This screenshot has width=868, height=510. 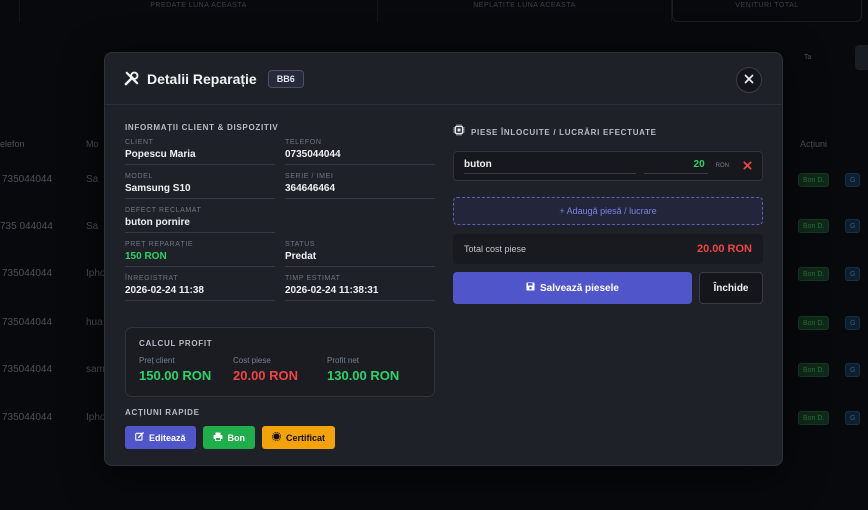 I want to click on floppy-icon, so click(x=530, y=288).